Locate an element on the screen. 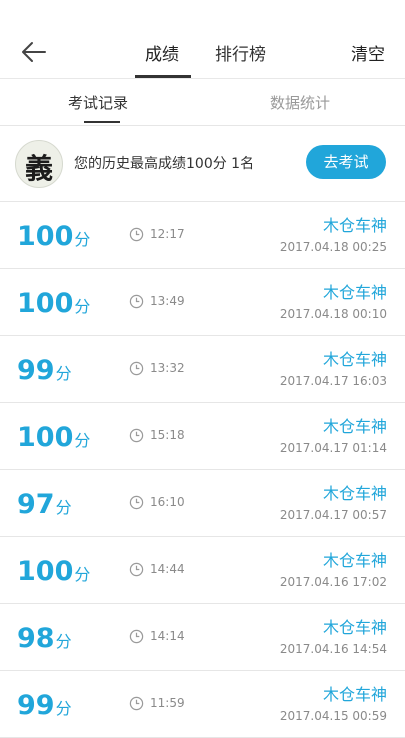  record-date: 2017.04.17 00:57 is located at coordinates (333, 515).